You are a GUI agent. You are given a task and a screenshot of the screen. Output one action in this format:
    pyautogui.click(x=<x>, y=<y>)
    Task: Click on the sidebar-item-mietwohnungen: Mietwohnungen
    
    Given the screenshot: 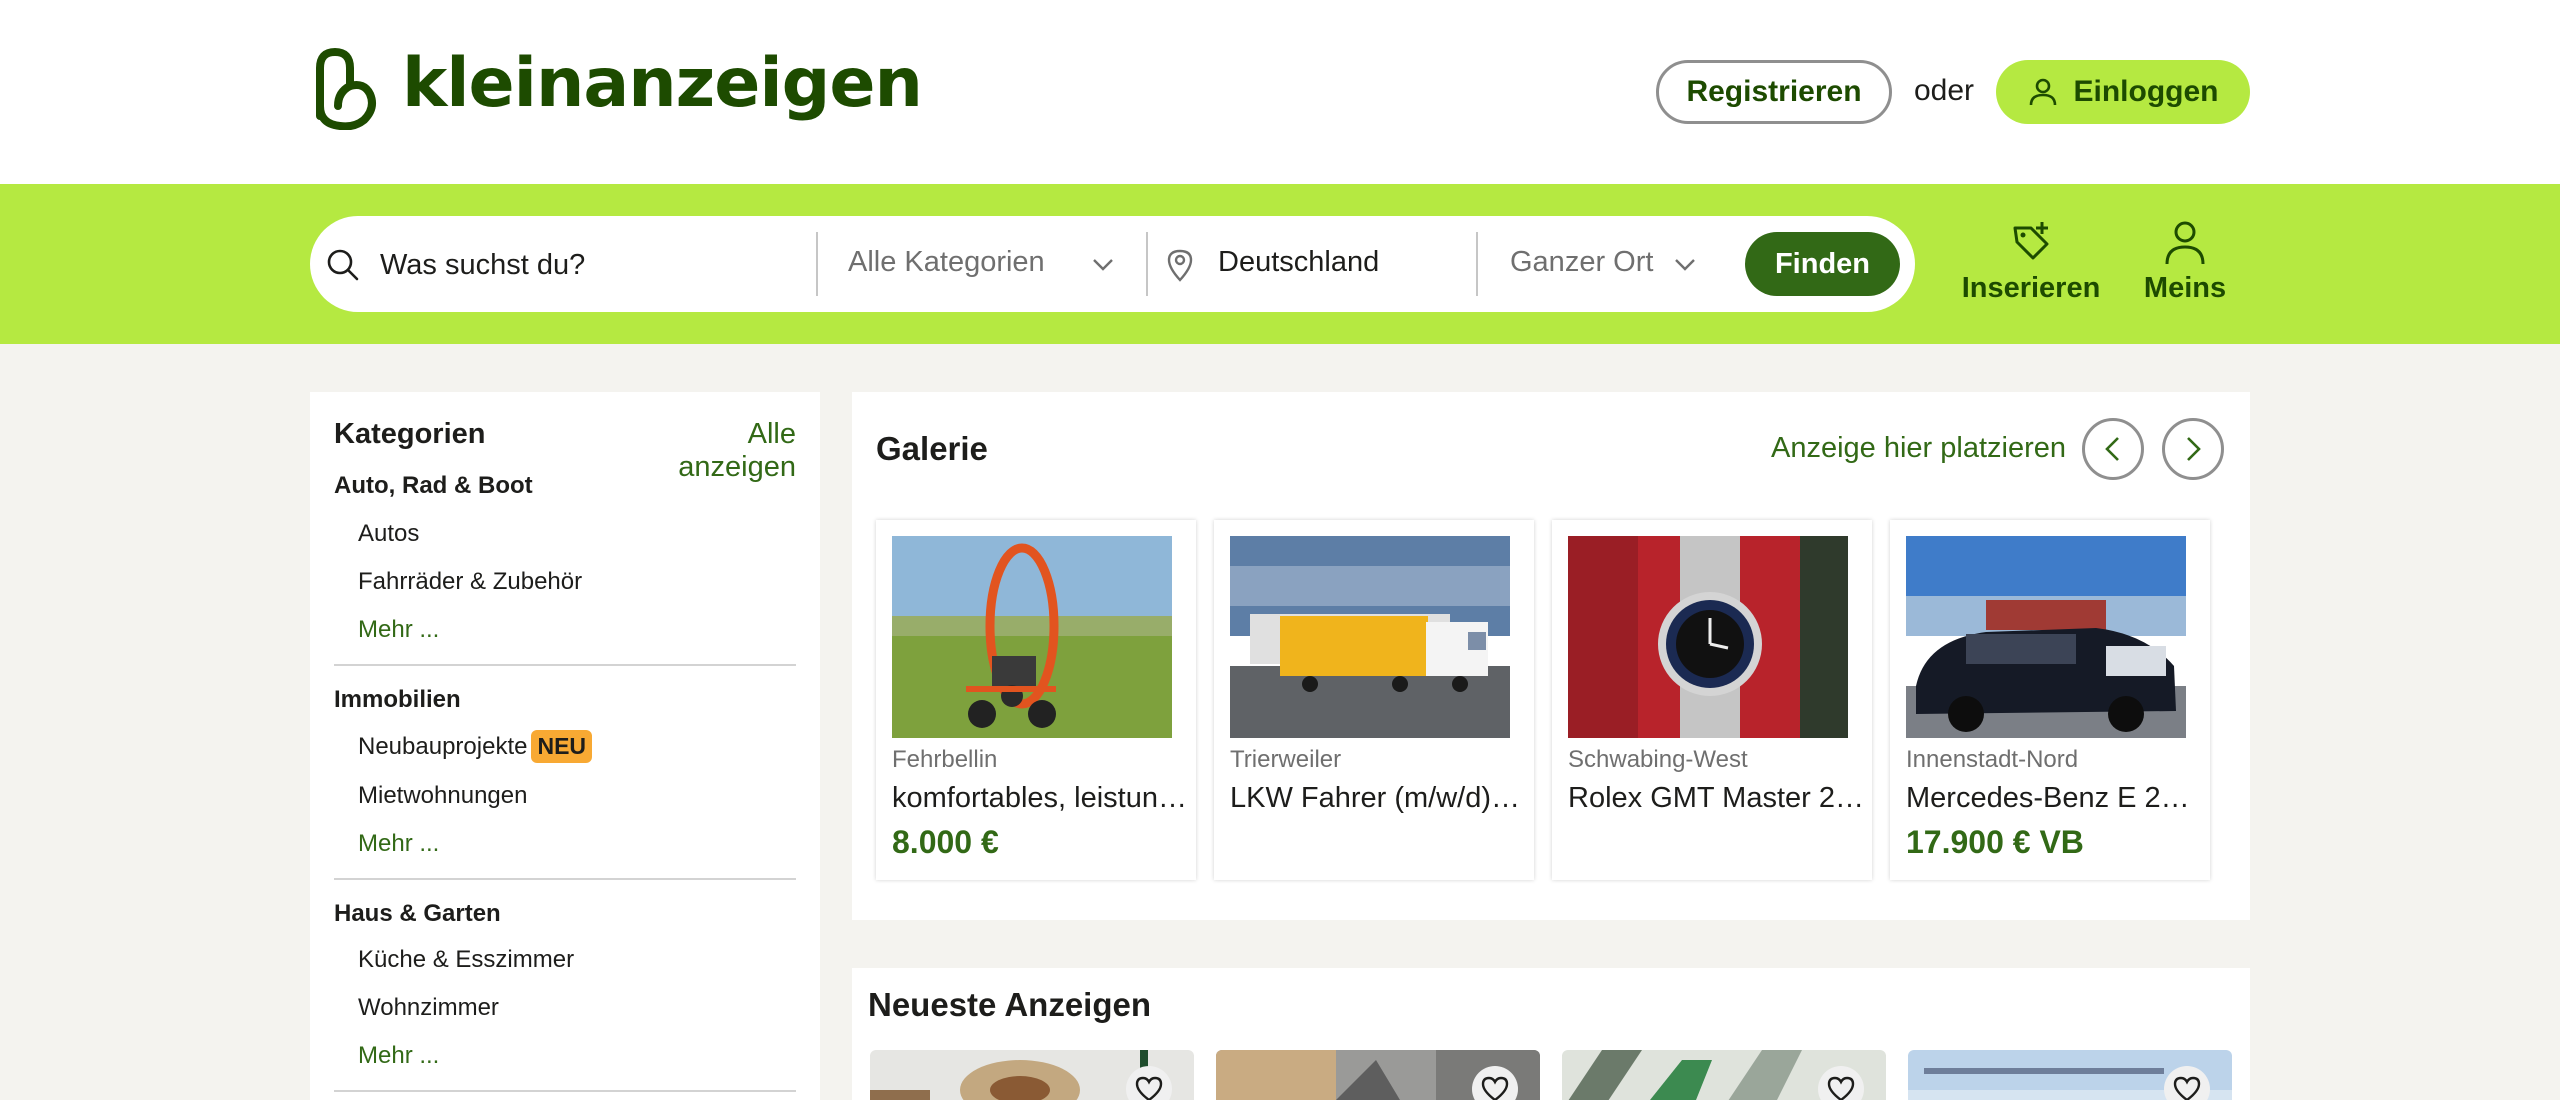 What is the action you would take?
    pyautogui.click(x=442, y=796)
    